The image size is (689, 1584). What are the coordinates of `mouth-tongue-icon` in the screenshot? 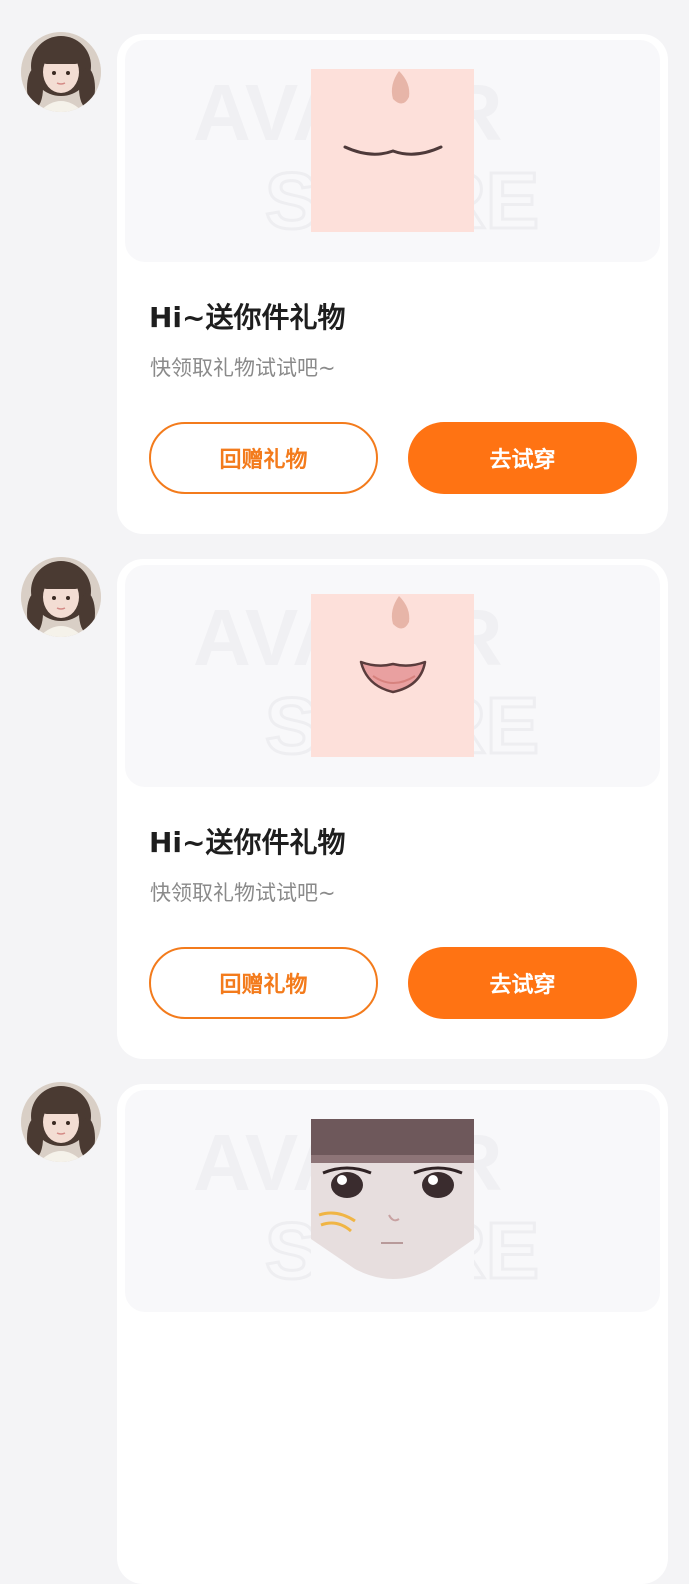 It's located at (392, 675).